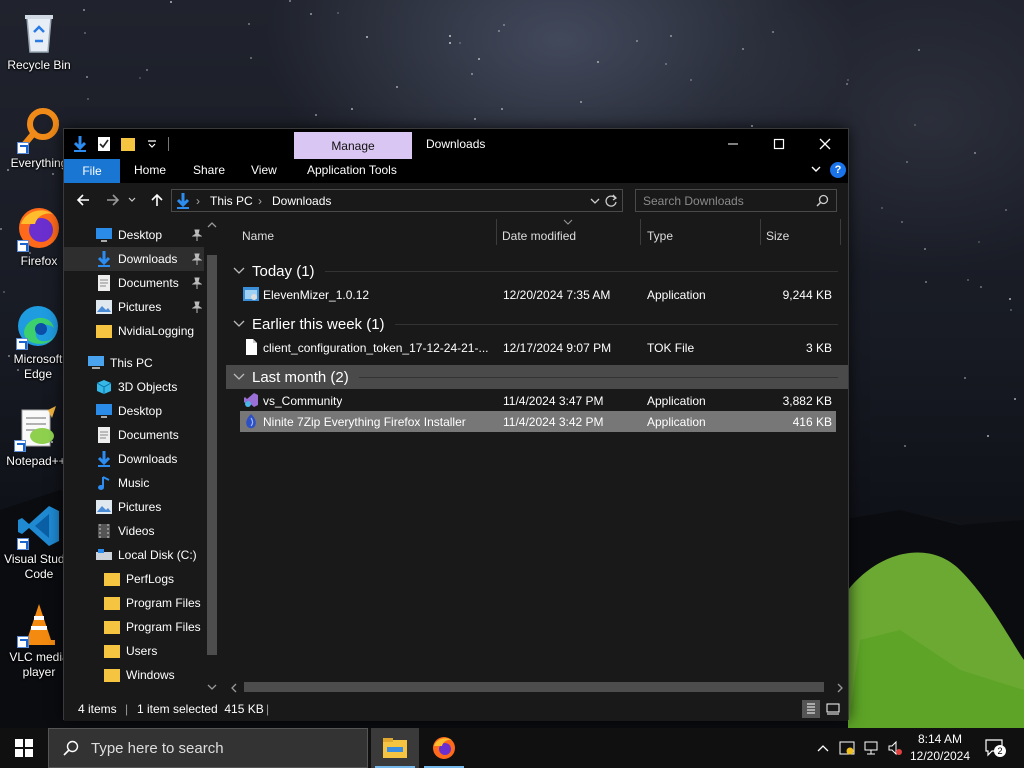 The height and width of the screenshot is (768, 1024). I want to click on minimize-icon, so click(733, 144).